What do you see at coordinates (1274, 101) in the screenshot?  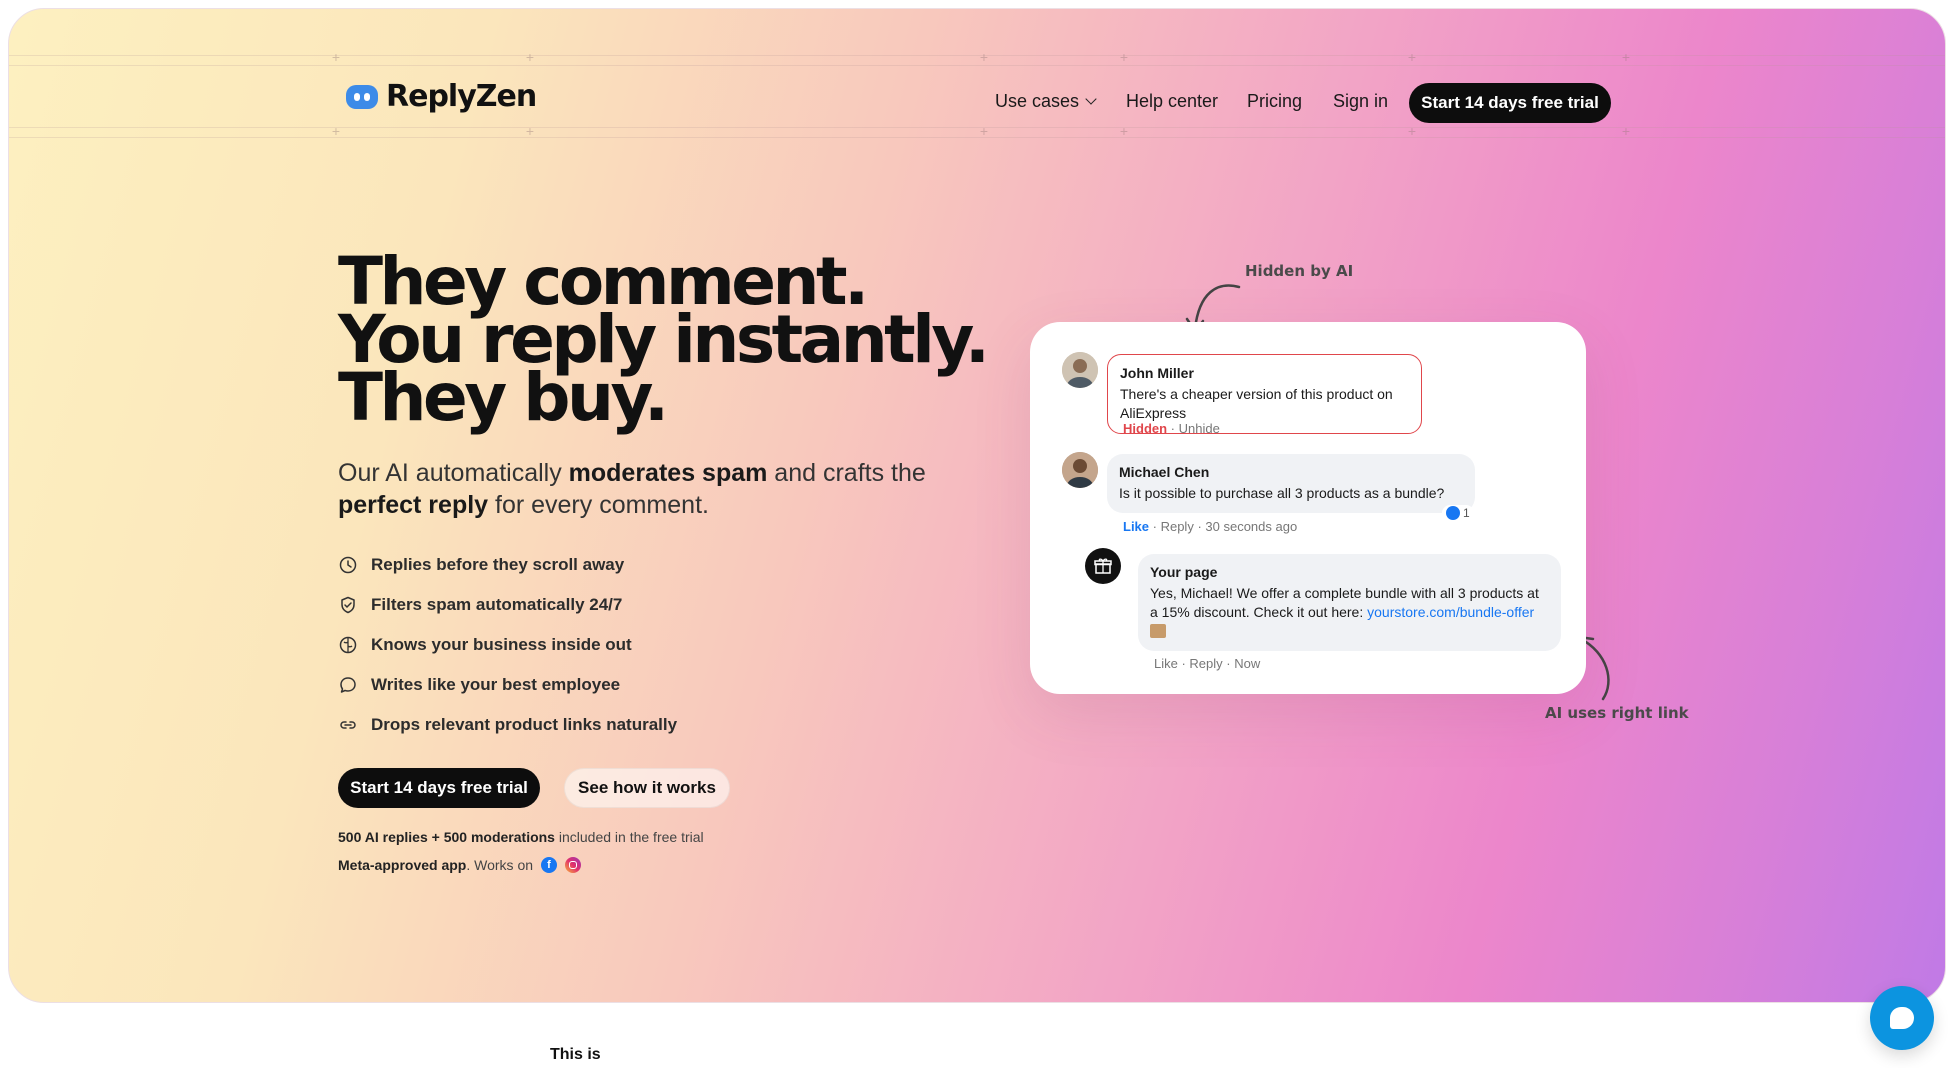 I see `nav-pricing: Pricing` at bounding box center [1274, 101].